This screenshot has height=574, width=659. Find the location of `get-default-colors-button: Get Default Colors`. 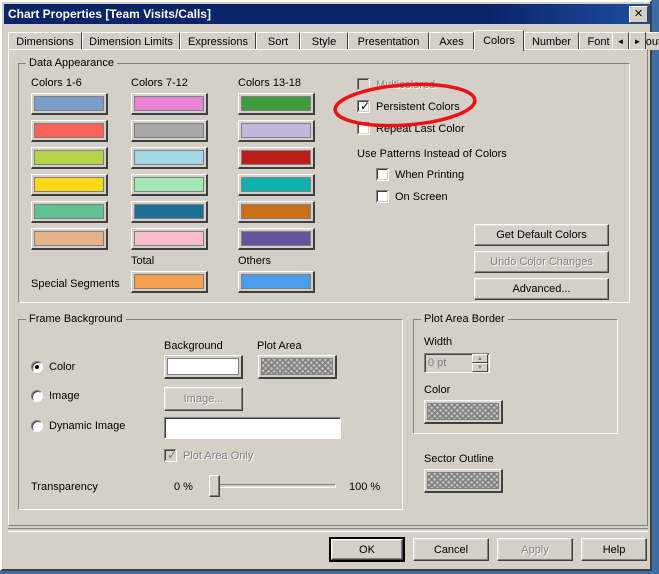

get-default-colors-button: Get Default Colors is located at coordinates (541, 235).